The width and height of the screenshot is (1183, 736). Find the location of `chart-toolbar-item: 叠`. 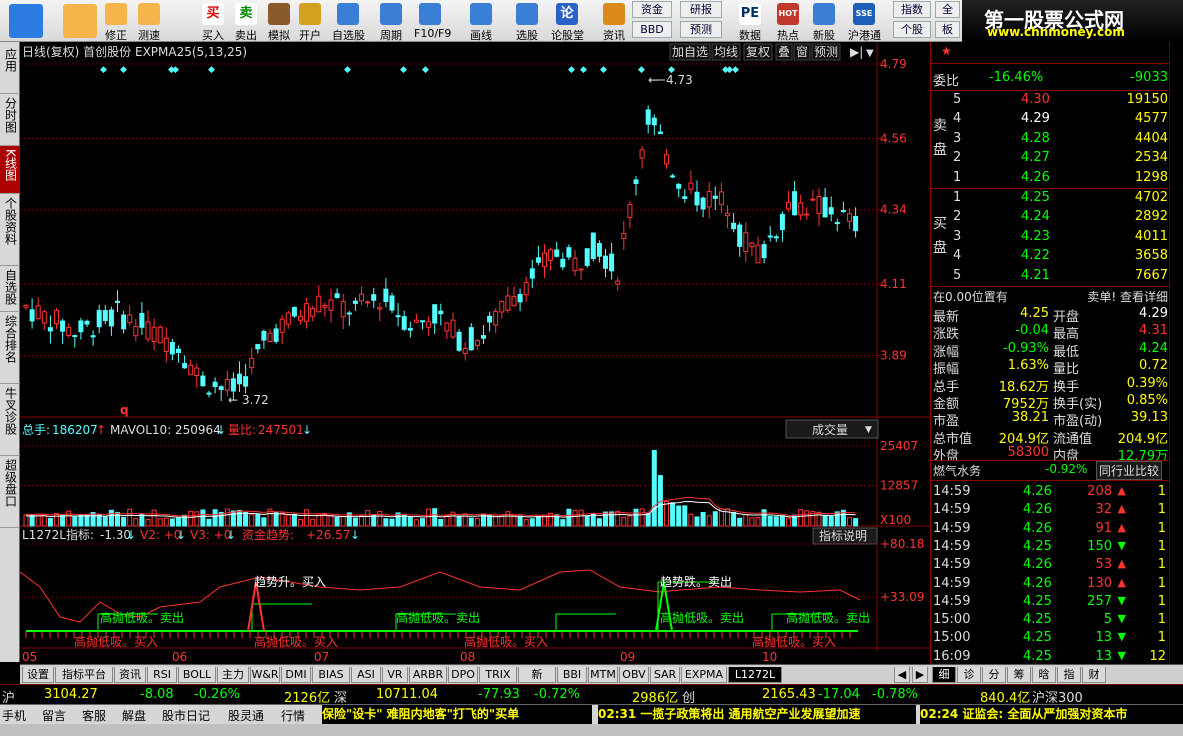

chart-toolbar-item: 叠 is located at coordinates (784, 52).